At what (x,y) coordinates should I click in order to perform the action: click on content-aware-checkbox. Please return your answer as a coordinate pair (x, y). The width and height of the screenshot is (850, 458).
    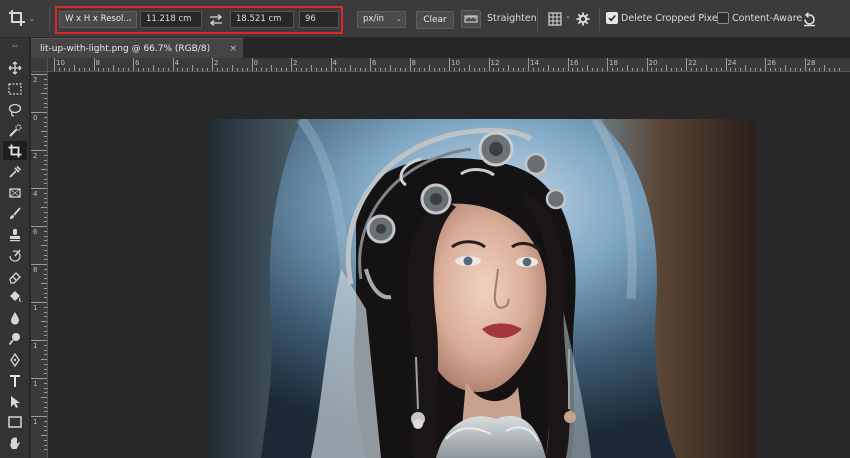
    Looking at the image, I should click on (723, 18).